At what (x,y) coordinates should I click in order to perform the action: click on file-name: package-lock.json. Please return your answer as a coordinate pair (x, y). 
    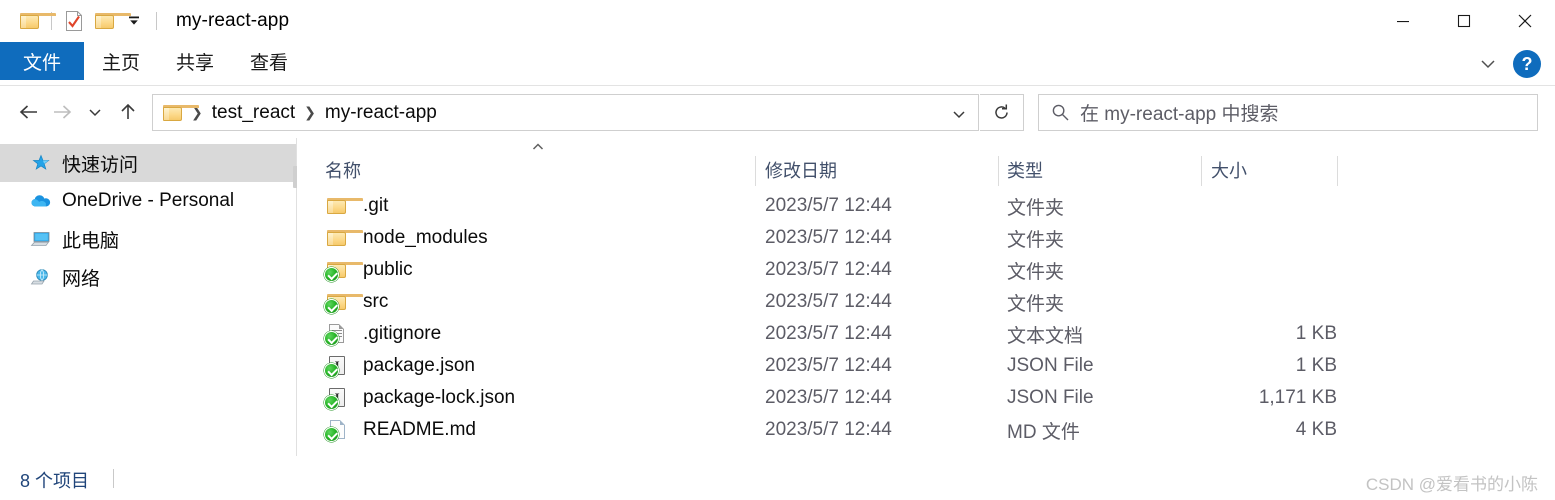
    Looking at the image, I should click on (439, 397).